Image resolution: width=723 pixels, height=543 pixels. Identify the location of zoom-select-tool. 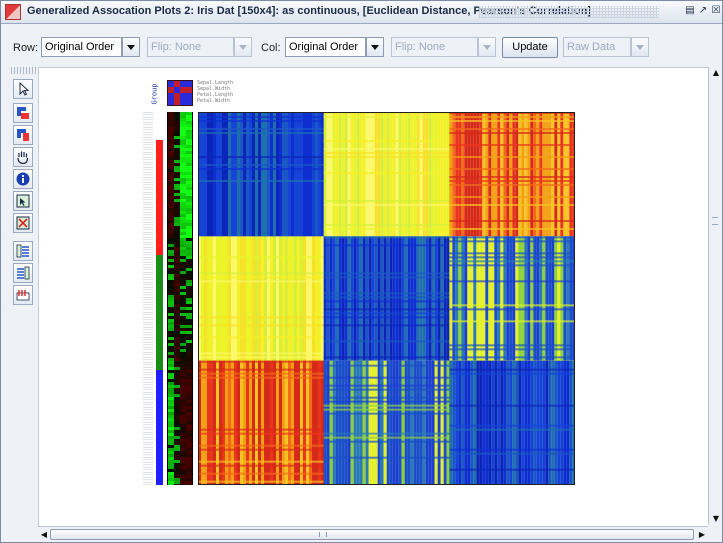
(23, 201).